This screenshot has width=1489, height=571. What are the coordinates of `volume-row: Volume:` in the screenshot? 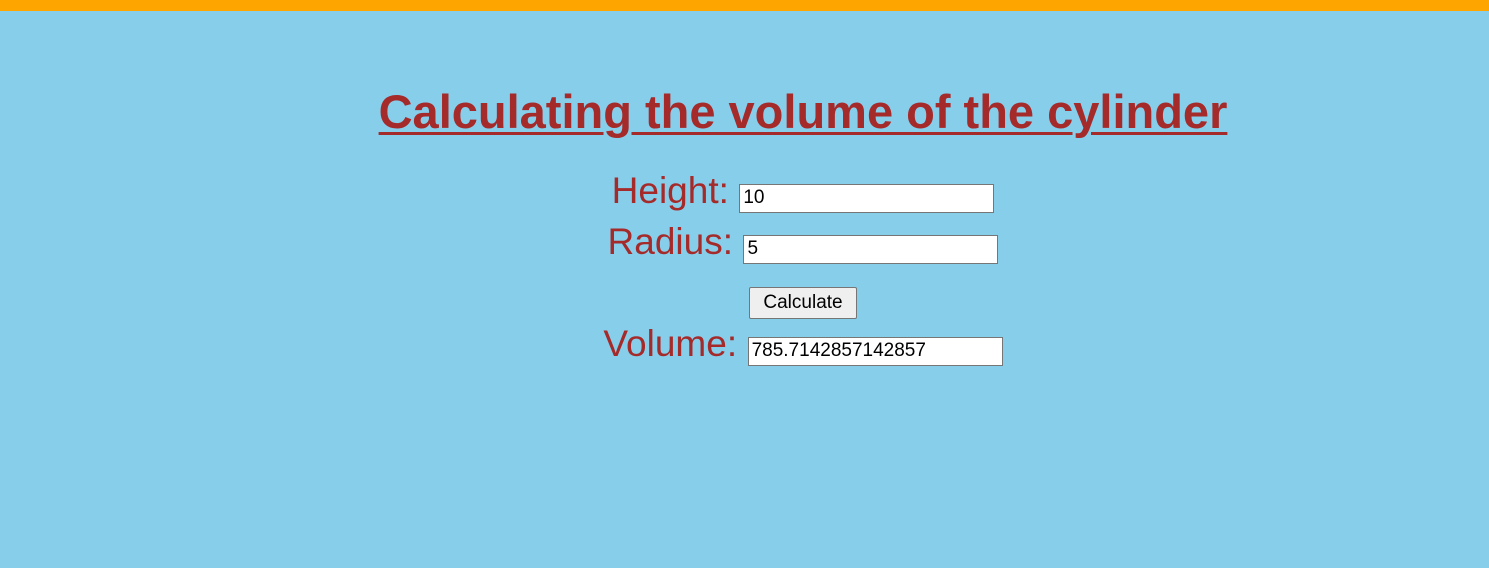 It's located at (744, 344).